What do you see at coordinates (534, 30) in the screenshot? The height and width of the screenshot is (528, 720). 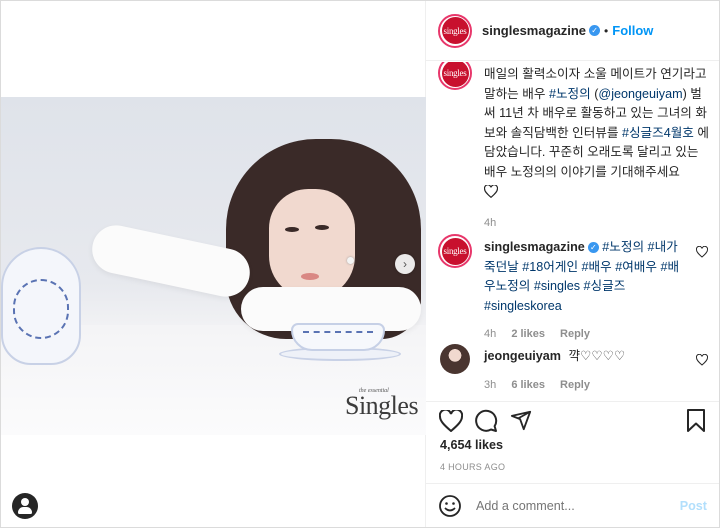 I see `username: singlesmagazine` at bounding box center [534, 30].